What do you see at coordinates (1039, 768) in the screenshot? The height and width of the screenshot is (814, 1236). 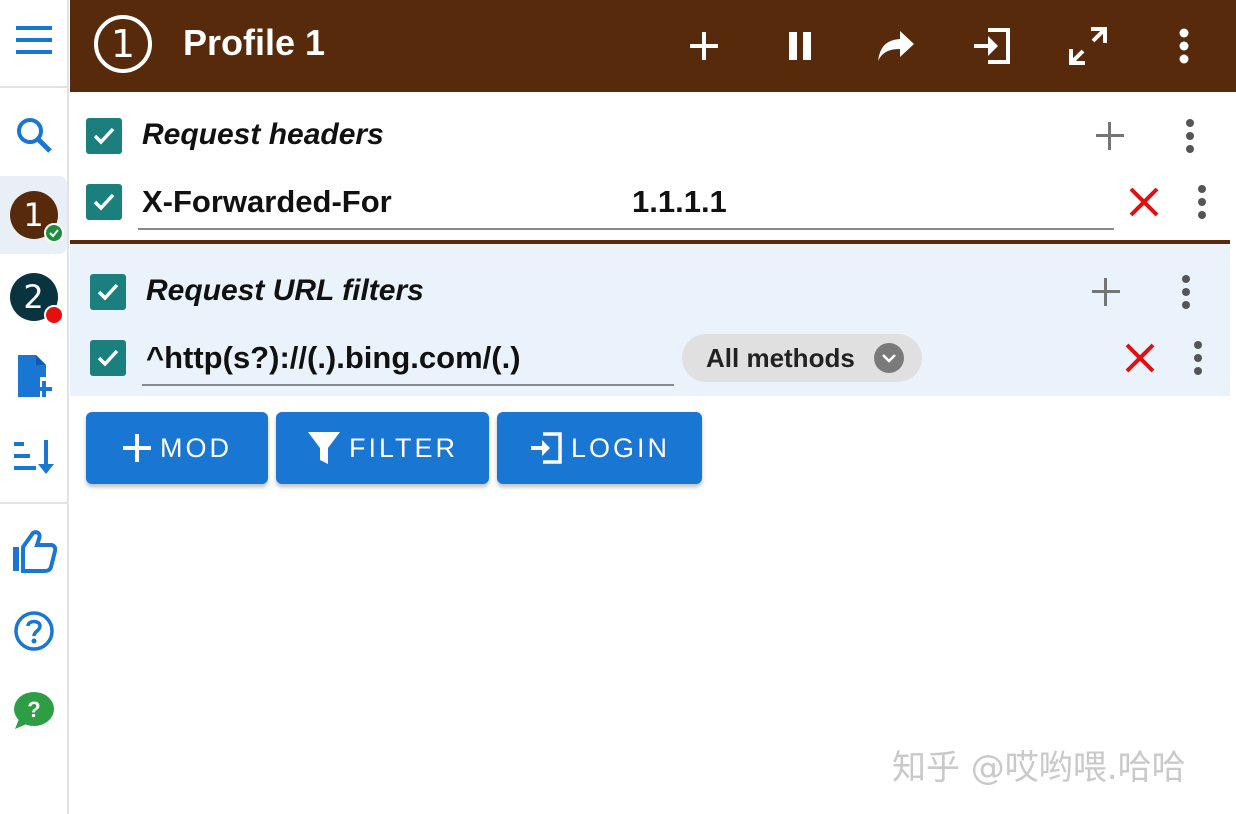 I see `watermark: 知乎 @哎哟喂.哈哈` at bounding box center [1039, 768].